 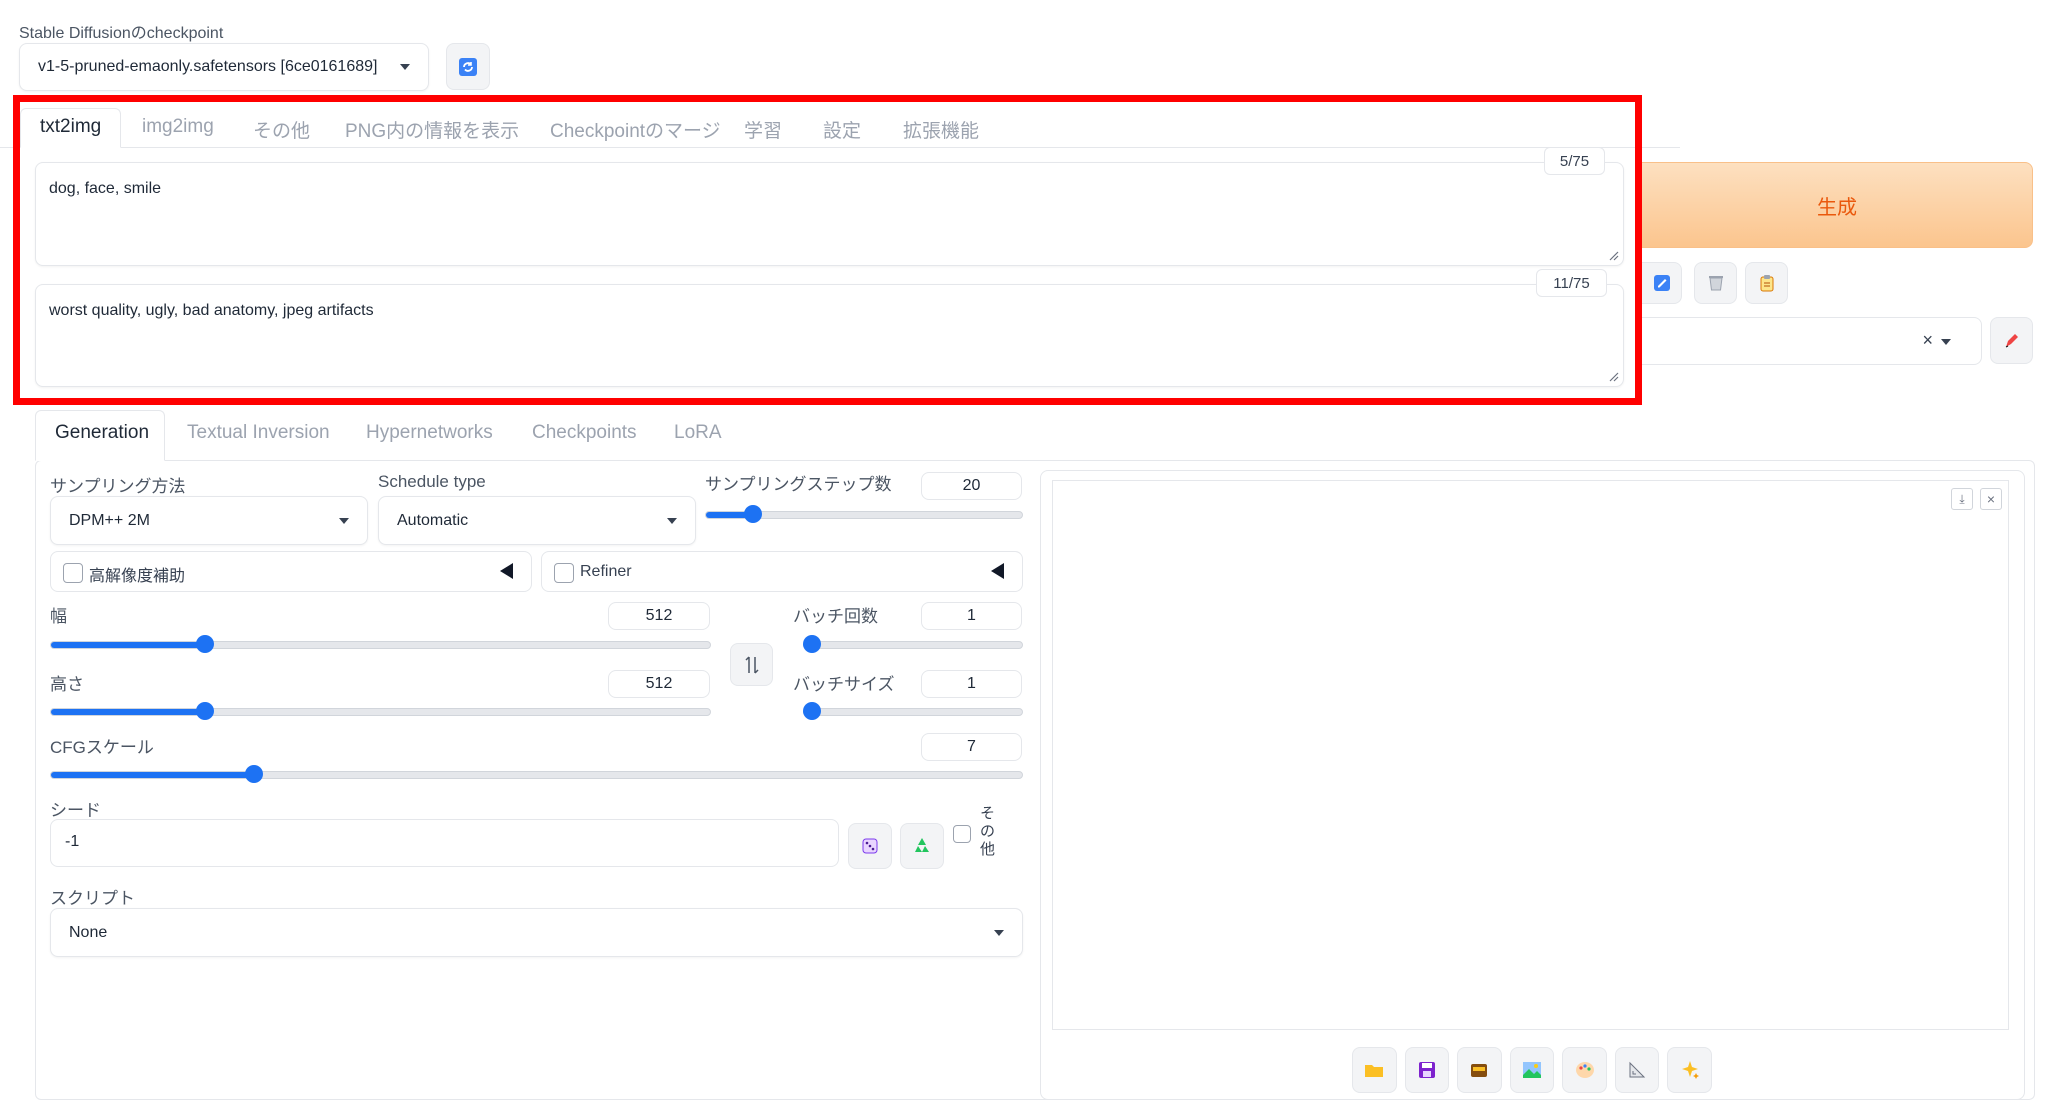 What do you see at coordinates (659, 684) in the screenshot?
I see `height-input: 512` at bounding box center [659, 684].